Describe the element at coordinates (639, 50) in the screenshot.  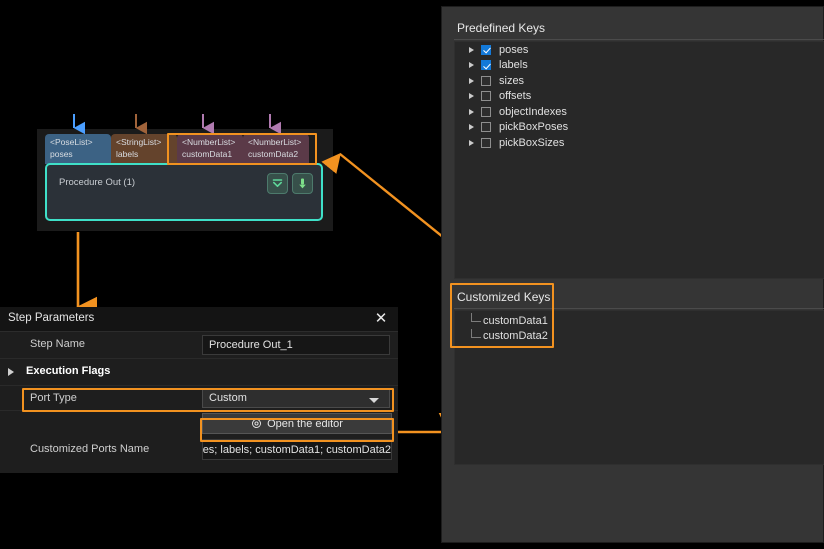
I see `tree-row-poses: poses` at that location.